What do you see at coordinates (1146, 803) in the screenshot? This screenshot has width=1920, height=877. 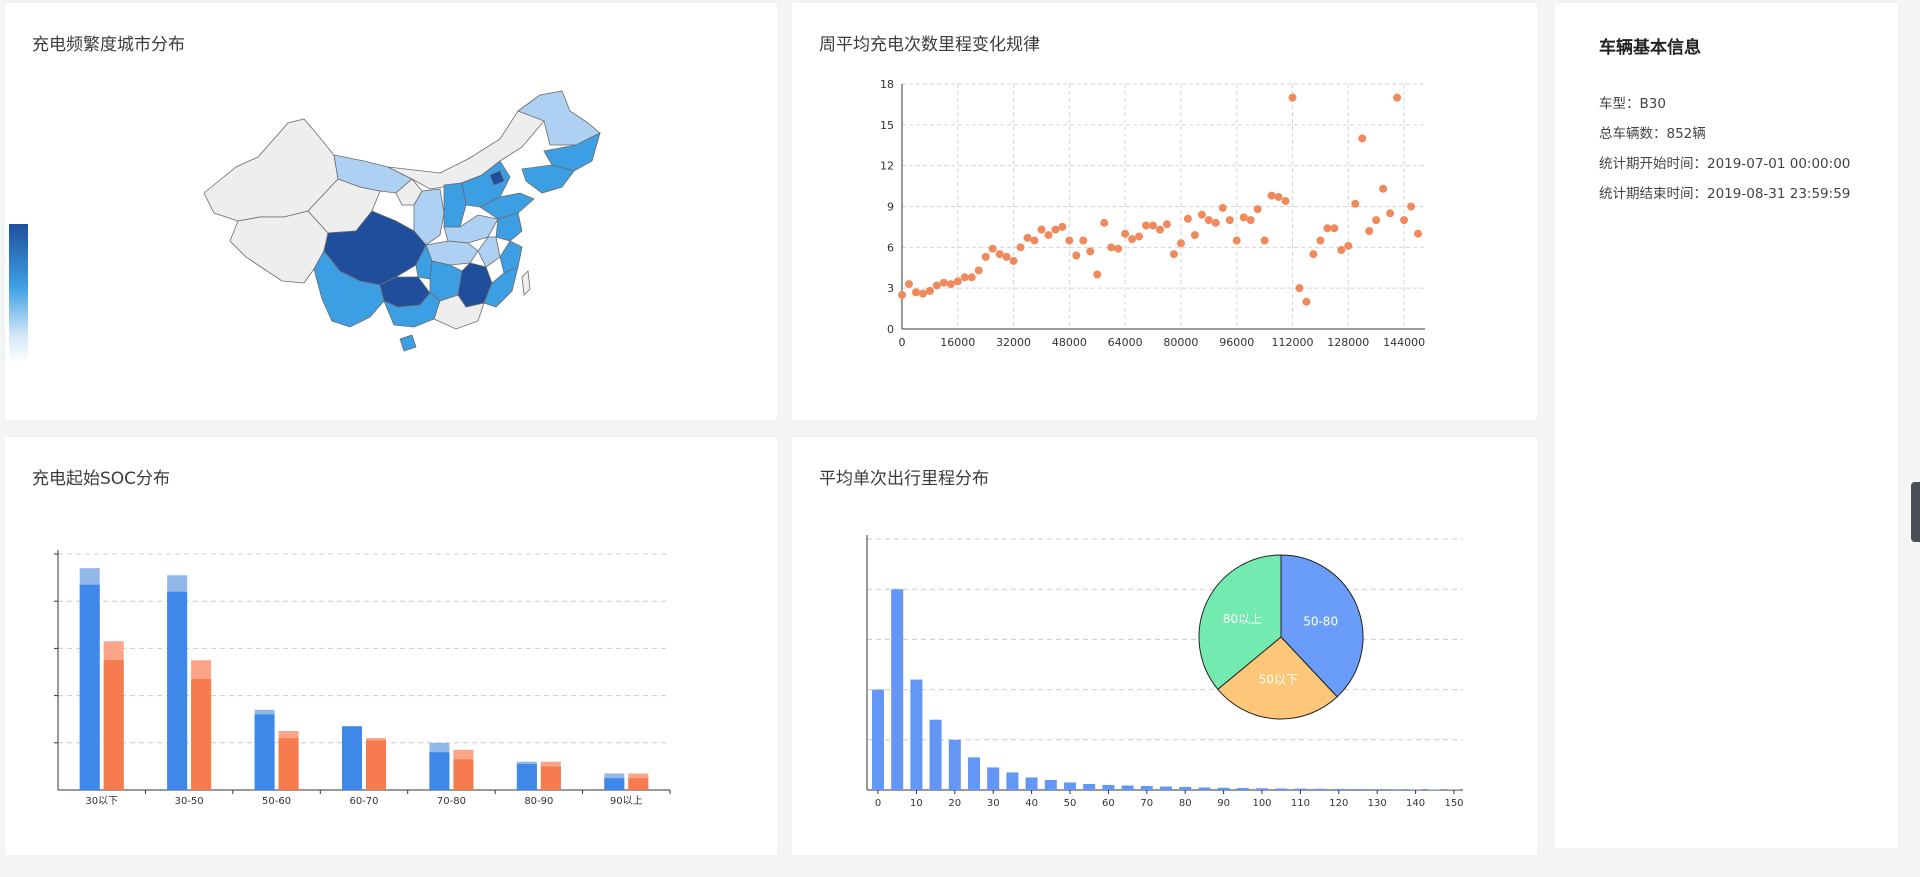 I see `trip-xtick-label: 70` at bounding box center [1146, 803].